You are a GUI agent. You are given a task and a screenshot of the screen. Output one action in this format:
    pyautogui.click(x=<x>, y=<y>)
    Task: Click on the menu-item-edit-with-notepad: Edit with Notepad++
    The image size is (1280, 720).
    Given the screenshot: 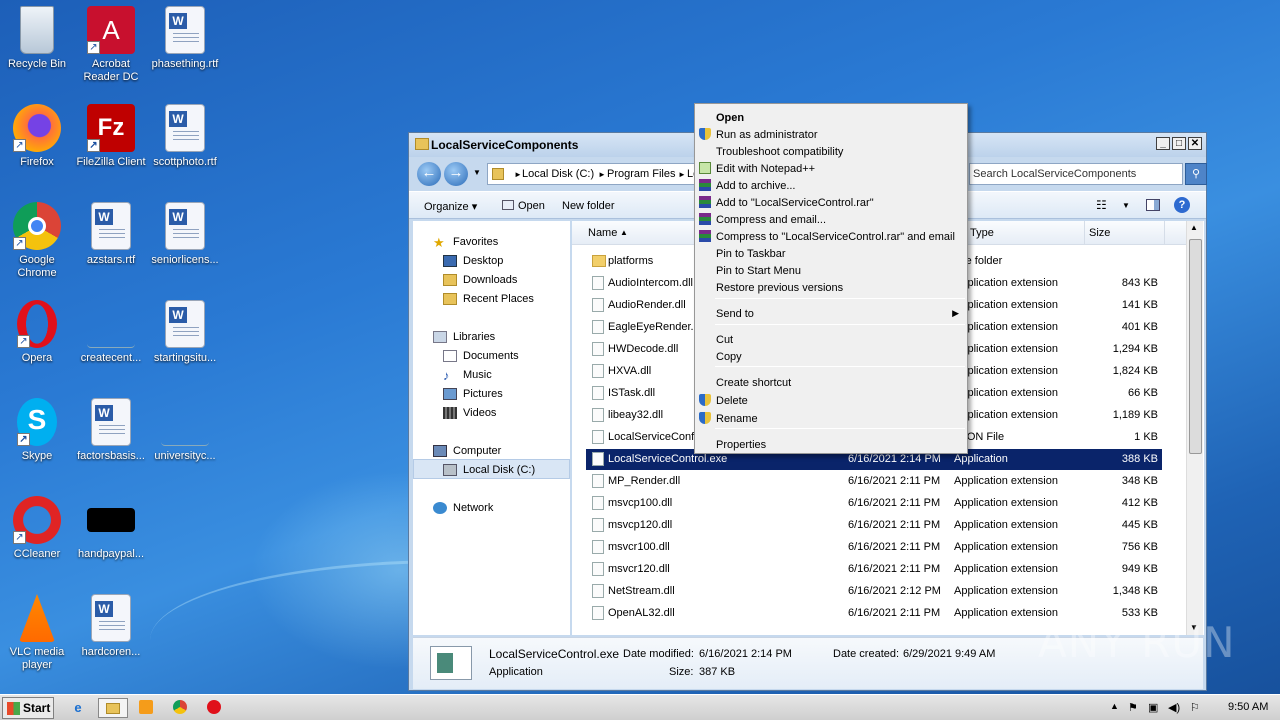 What is the action you would take?
    pyautogui.click(x=831, y=168)
    